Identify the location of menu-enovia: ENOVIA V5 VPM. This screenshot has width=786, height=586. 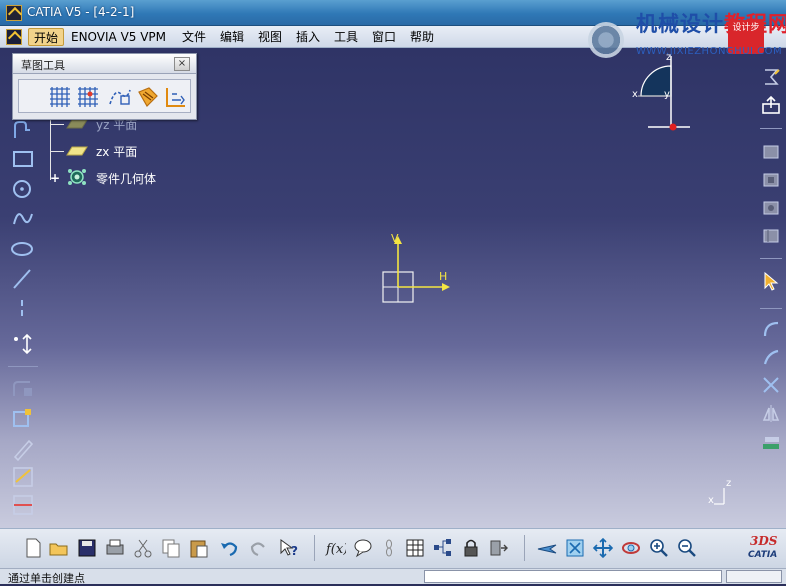
(118, 37).